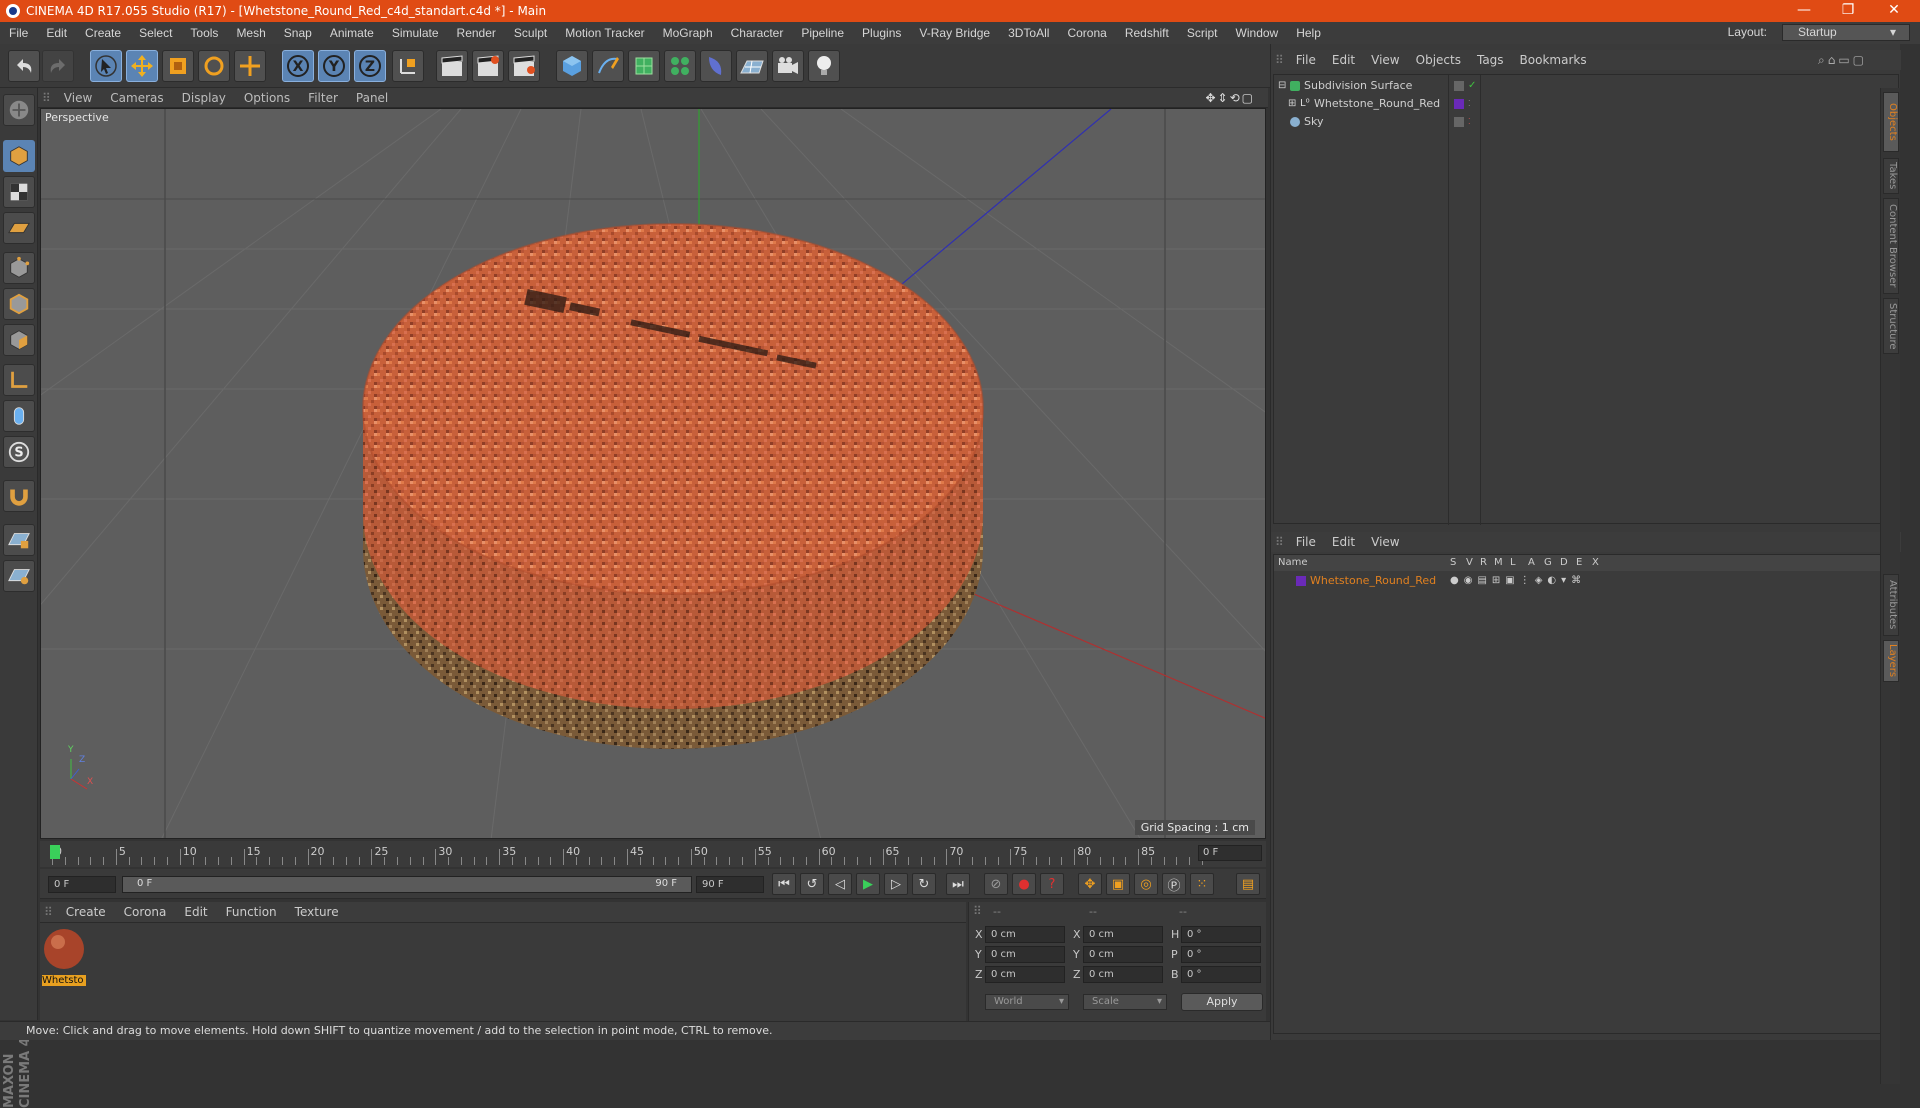  I want to click on restore-button: ❐, so click(1848, 11).